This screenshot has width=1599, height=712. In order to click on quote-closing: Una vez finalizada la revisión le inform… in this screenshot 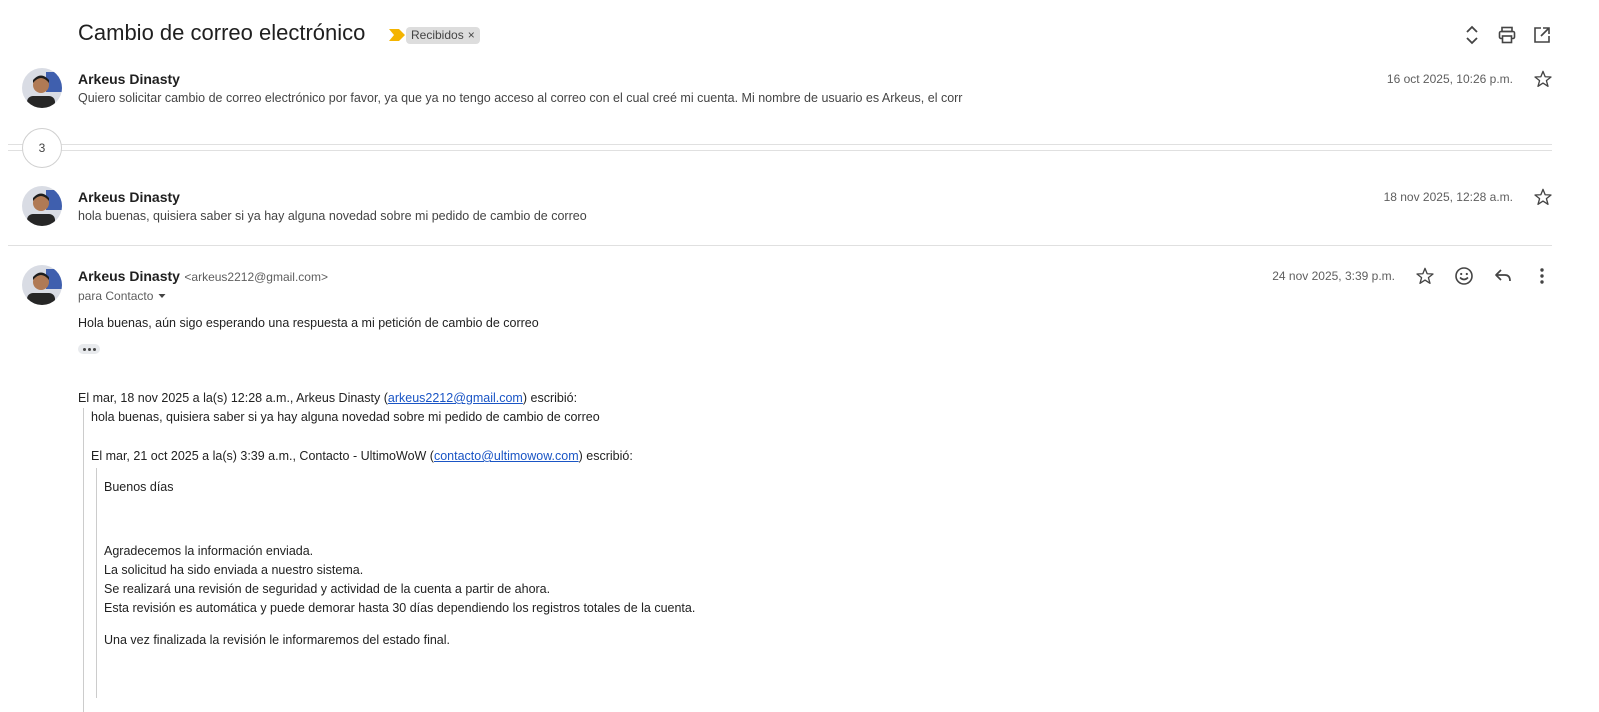, I will do `click(277, 640)`.